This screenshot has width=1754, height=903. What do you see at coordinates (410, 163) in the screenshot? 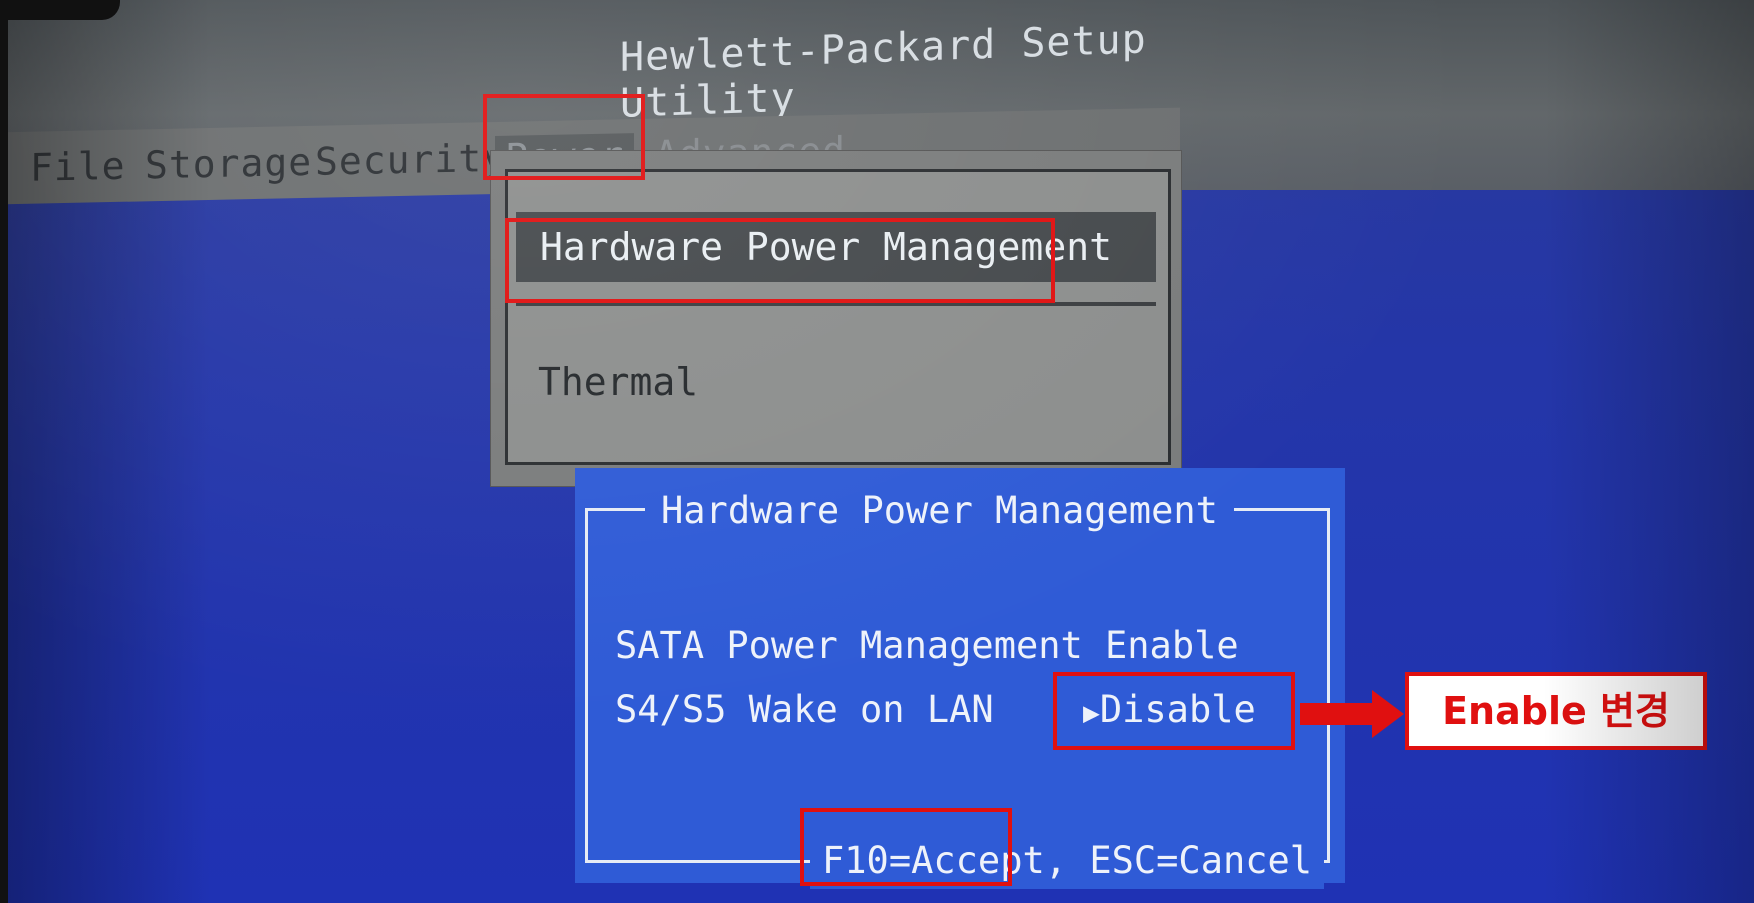
I see `menu-security: Security` at bounding box center [410, 163].